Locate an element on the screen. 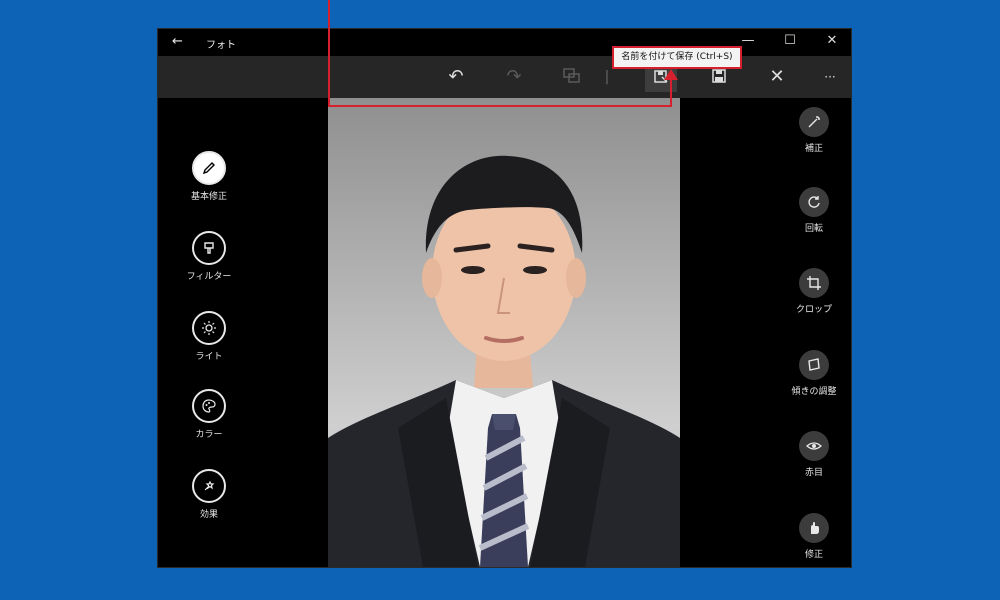 The height and width of the screenshot is (600, 1000). pencil-icon is located at coordinates (209, 168).